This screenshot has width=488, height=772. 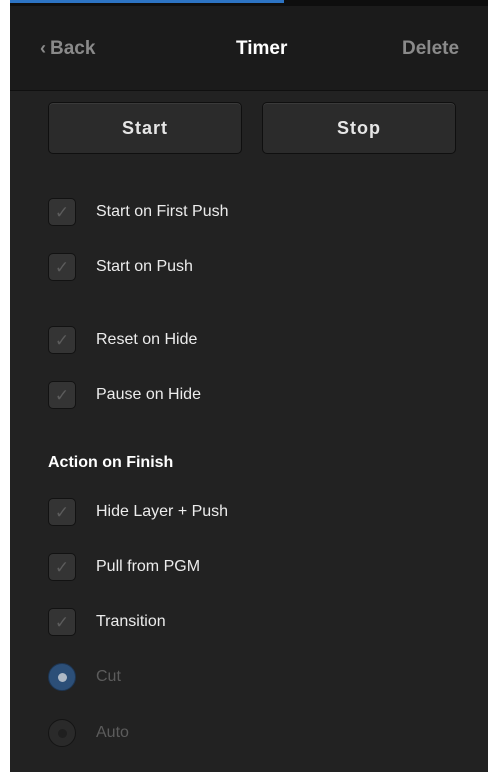 What do you see at coordinates (108, 676) in the screenshot?
I see `radio-label: Cut` at bounding box center [108, 676].